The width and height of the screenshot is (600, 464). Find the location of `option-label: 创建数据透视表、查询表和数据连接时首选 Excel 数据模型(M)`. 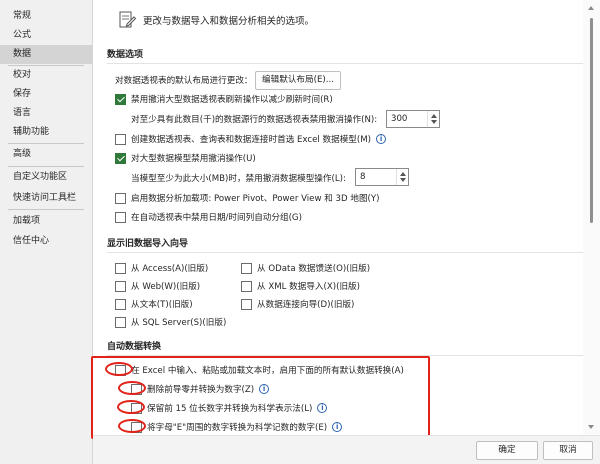

option-label: 创建数据透视表、查询表和数据连接时首选 Excel 数据模型(M) is located at coordinates (251, 140).